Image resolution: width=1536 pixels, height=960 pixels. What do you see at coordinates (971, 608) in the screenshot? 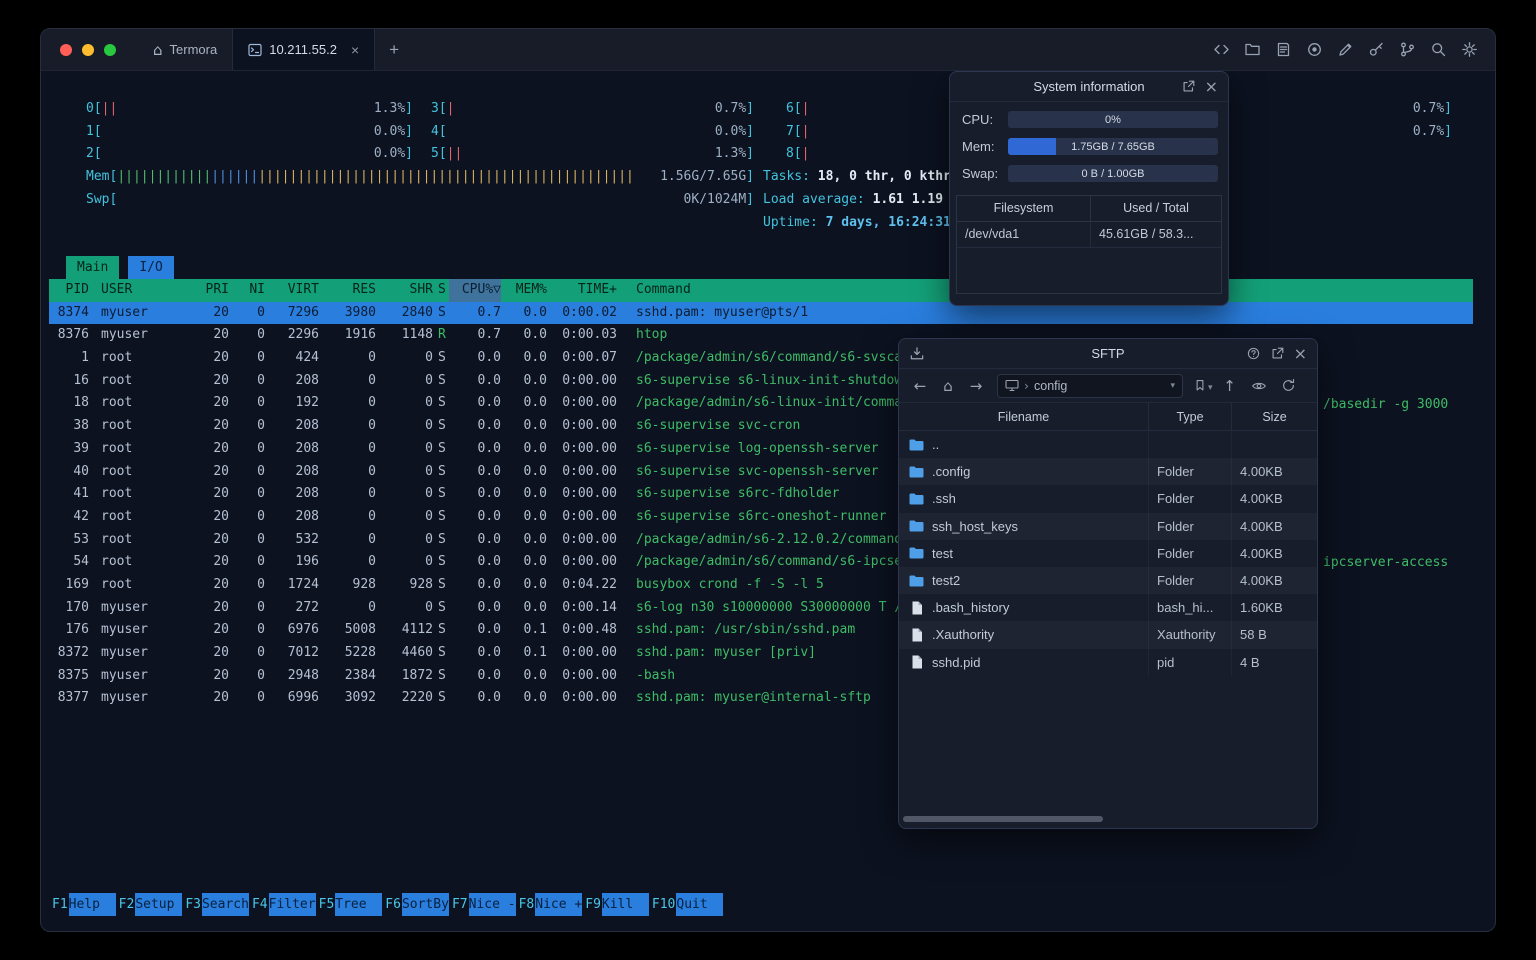
I see `file-name: .bash_history` at bounding box center [971, 608].